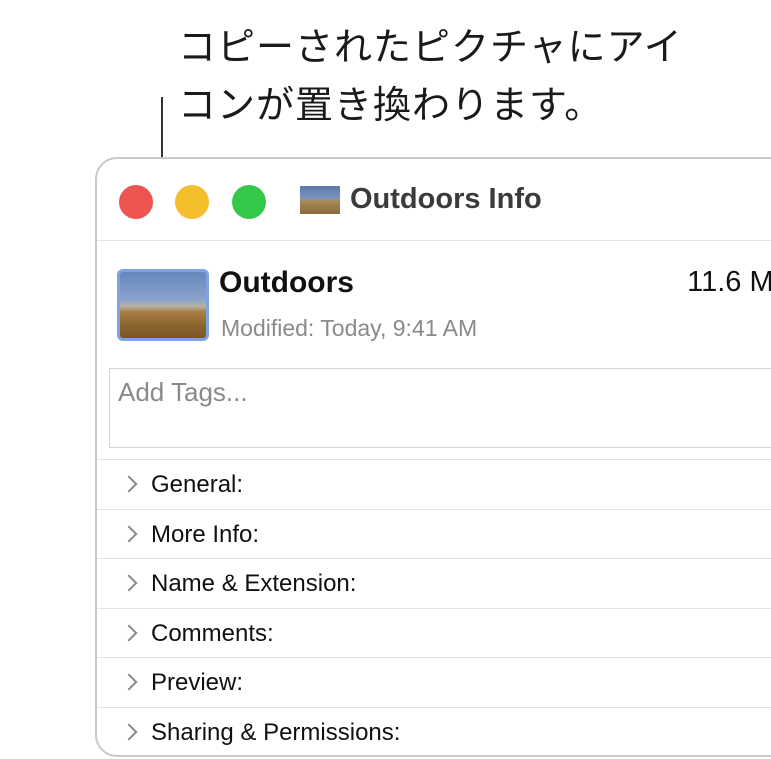 This screenshot has height=759, width=771. I want to click on section-label: Preview:, so click(197, 682).